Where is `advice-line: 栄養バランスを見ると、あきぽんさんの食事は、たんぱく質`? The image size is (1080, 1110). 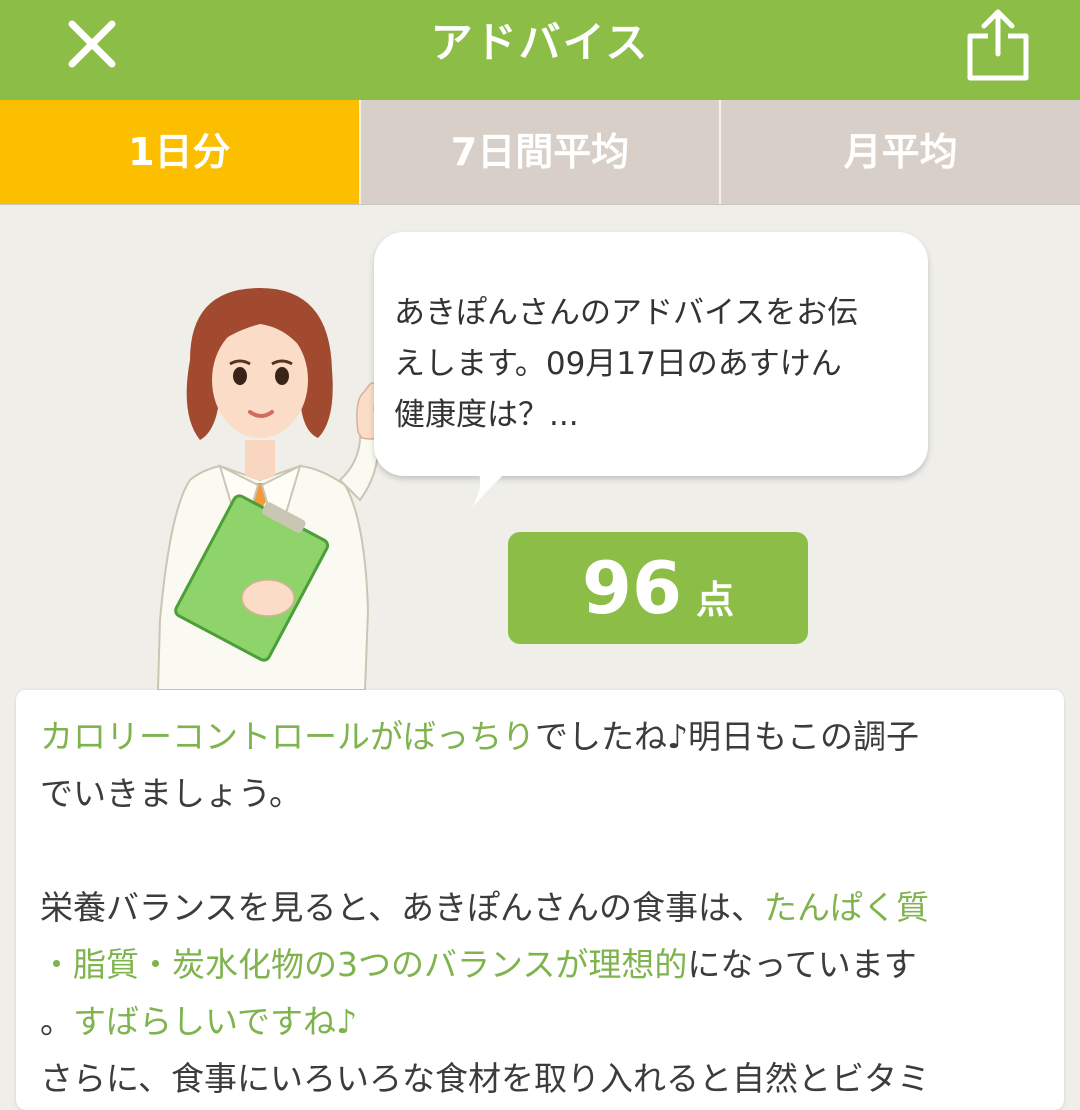 advice-line: 栄養バランスを見ると、あきぽんさんの食事は、たんぱく質 is located at coordinates (542, 907).